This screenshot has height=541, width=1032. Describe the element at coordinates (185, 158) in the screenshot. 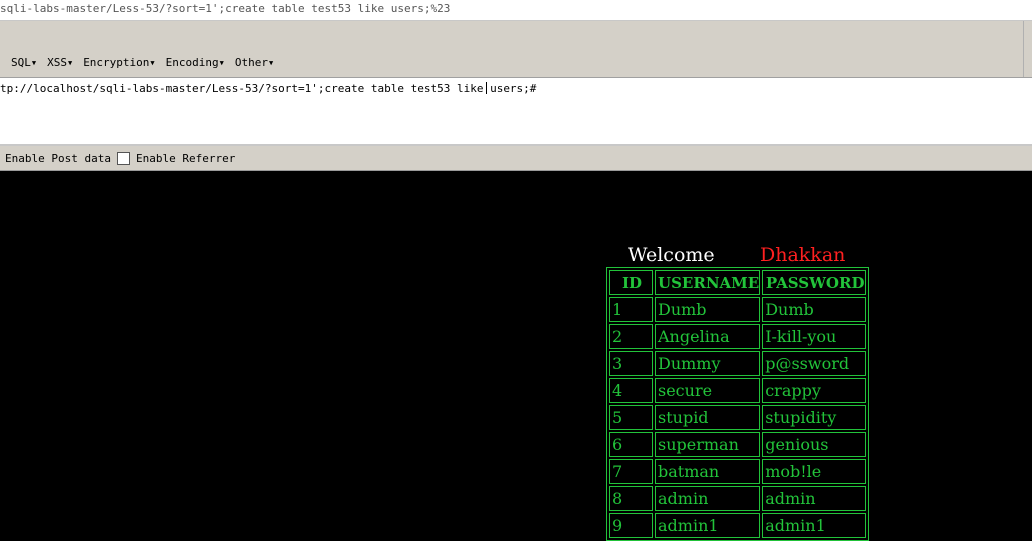

I see `enable-referrer-label: Enable Referrer` at that location.